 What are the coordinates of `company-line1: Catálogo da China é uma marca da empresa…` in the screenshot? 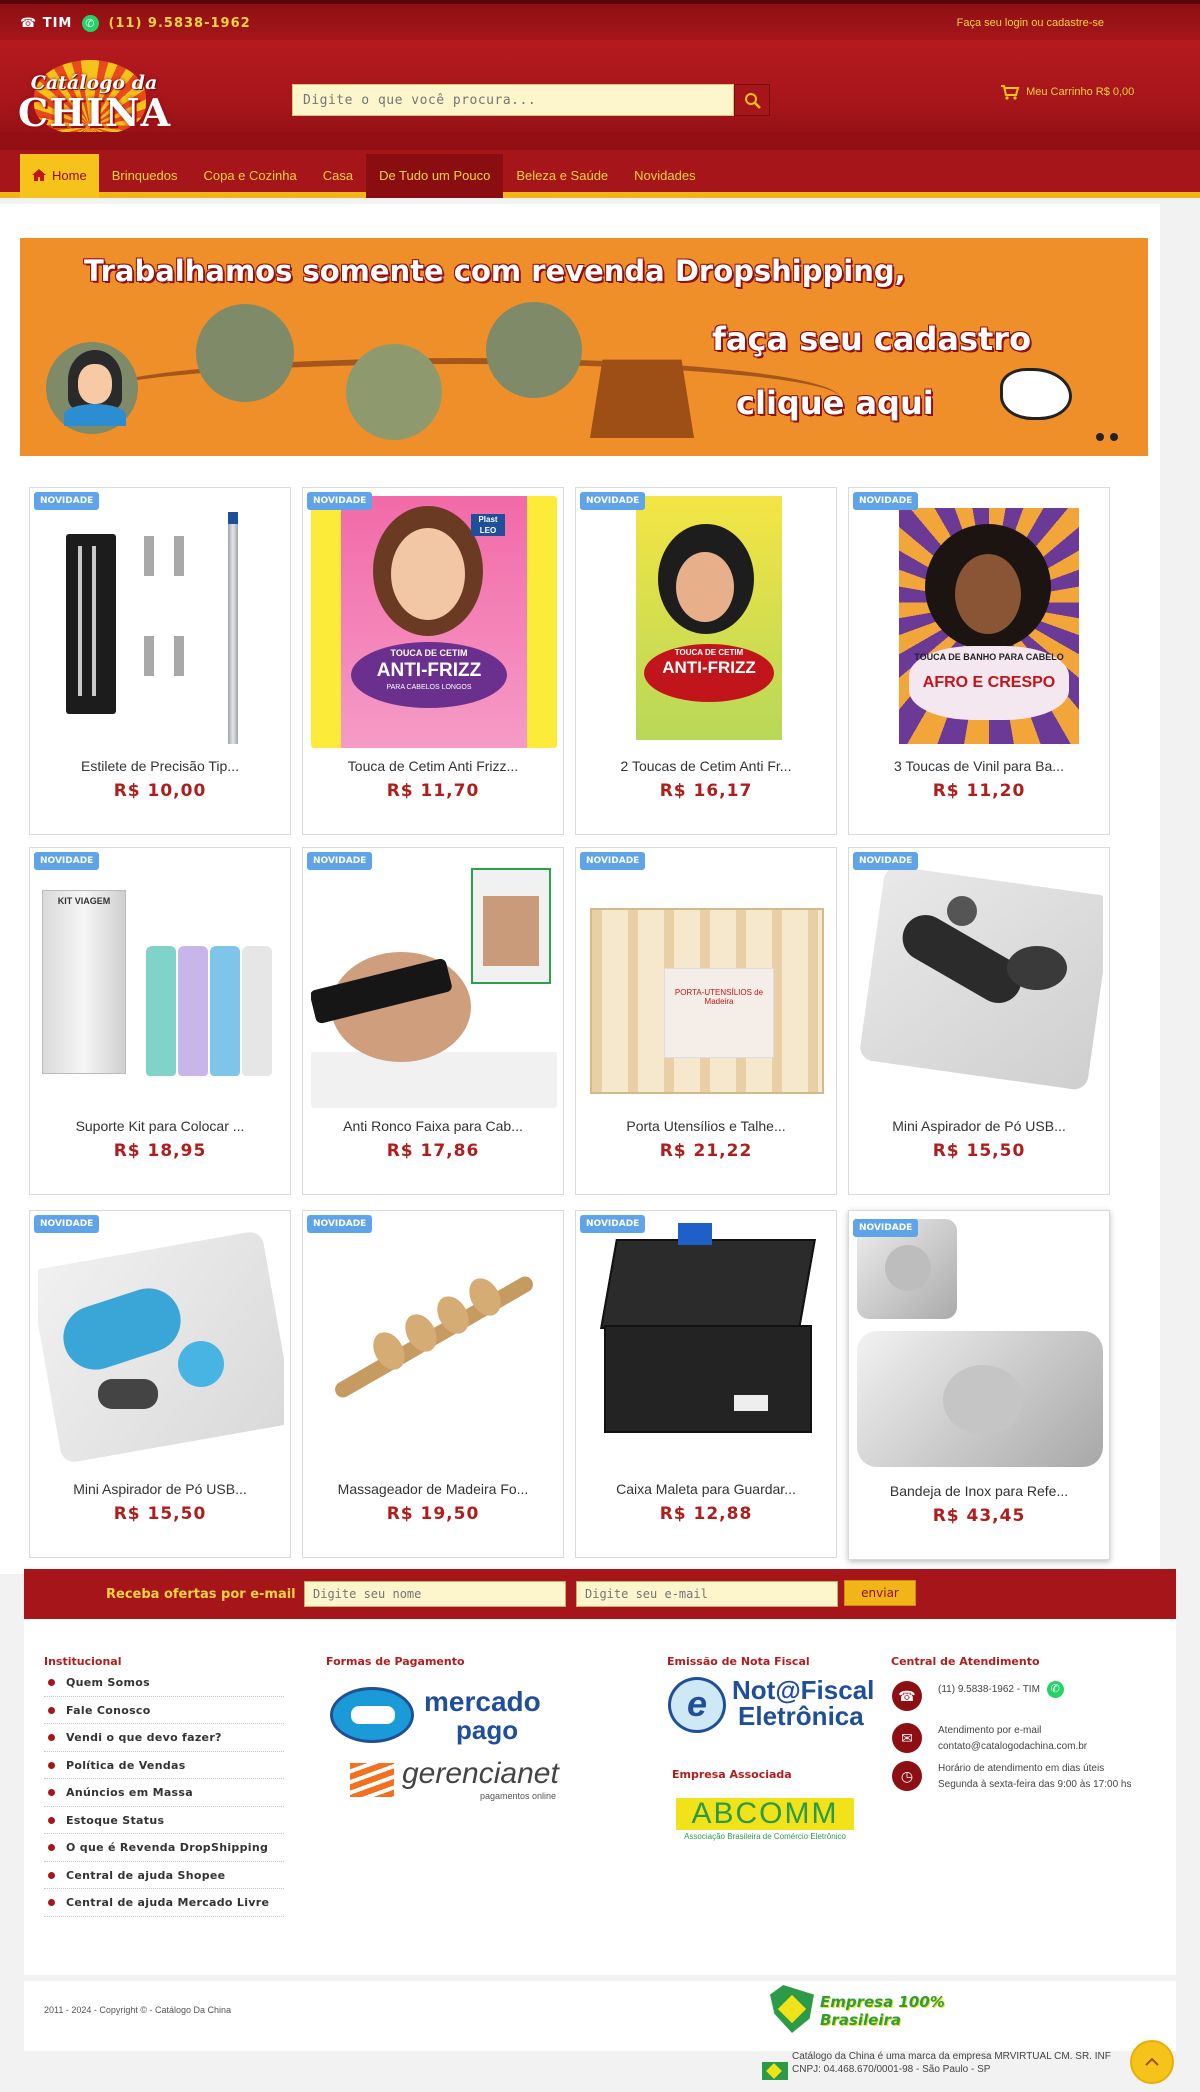 It's located at (951, 2056).